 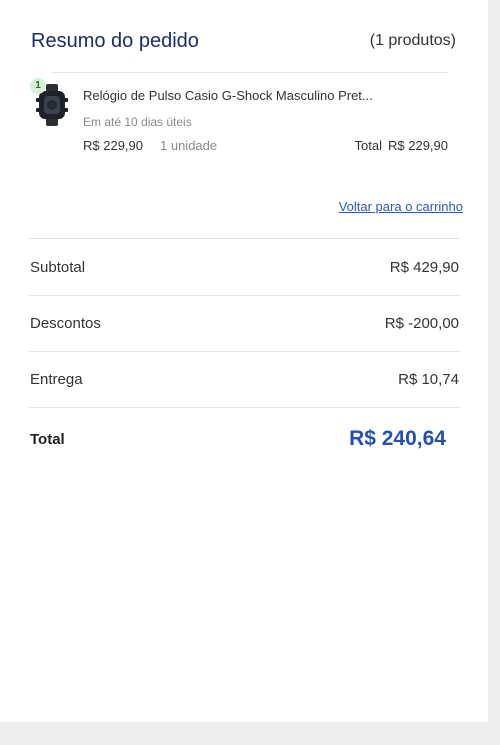 What do you see at coordinates (244, 379) in the screenshot?
I see `shipping-row: Entrega R$ 10,74` at bounding box center [244, 379].